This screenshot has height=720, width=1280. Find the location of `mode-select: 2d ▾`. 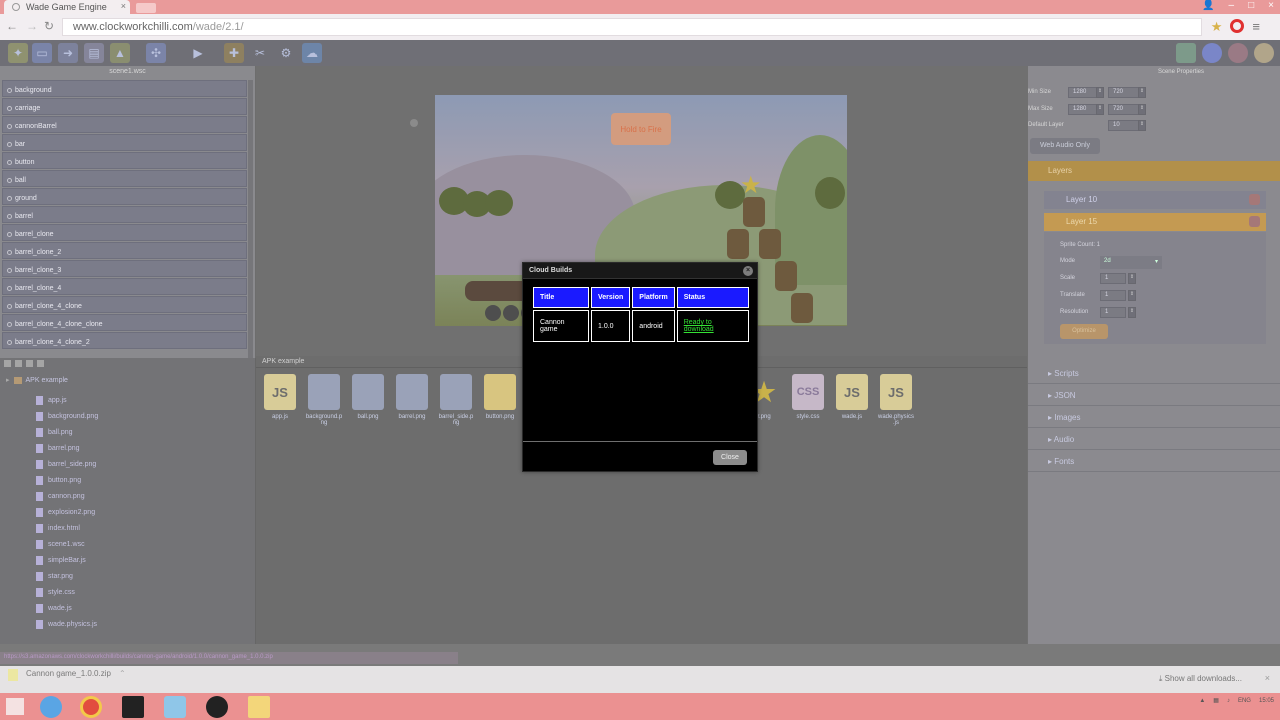

mode-select: 2d ▾ is located at coordinates (1131, 262).